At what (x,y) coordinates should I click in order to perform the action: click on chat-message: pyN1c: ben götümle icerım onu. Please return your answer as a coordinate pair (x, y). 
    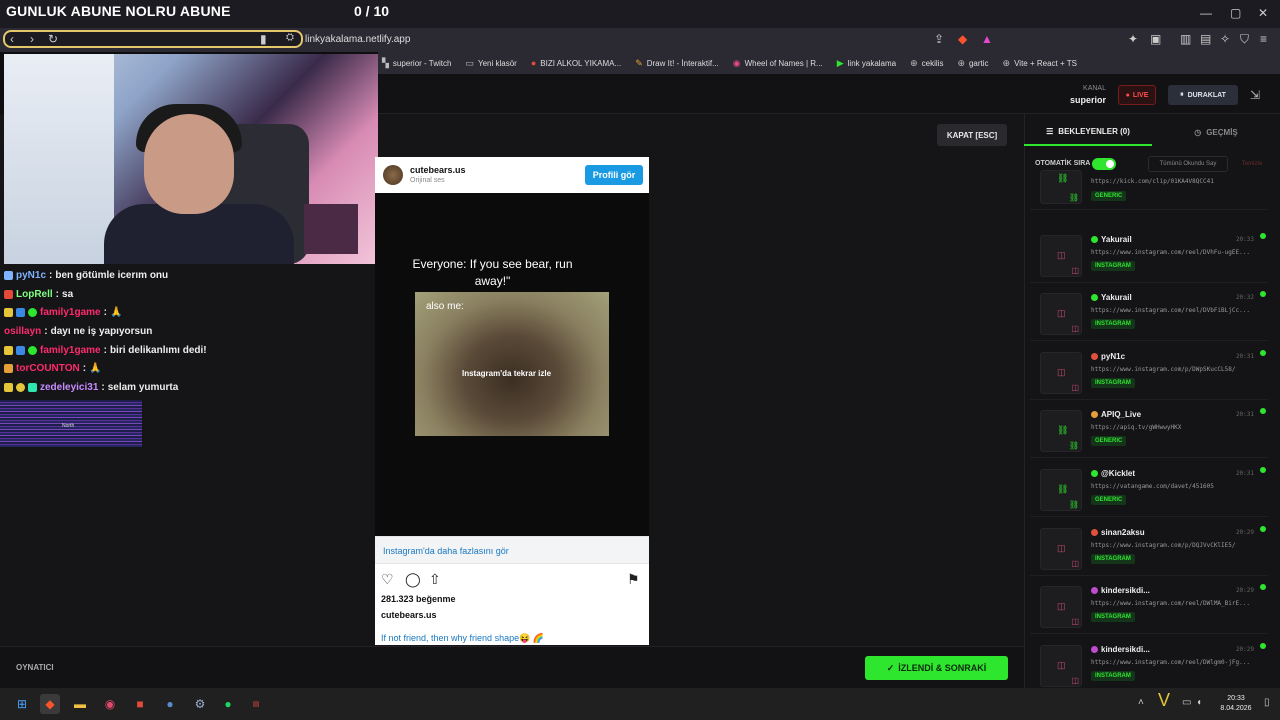
    Looking at the image, I should click on (86, 275).